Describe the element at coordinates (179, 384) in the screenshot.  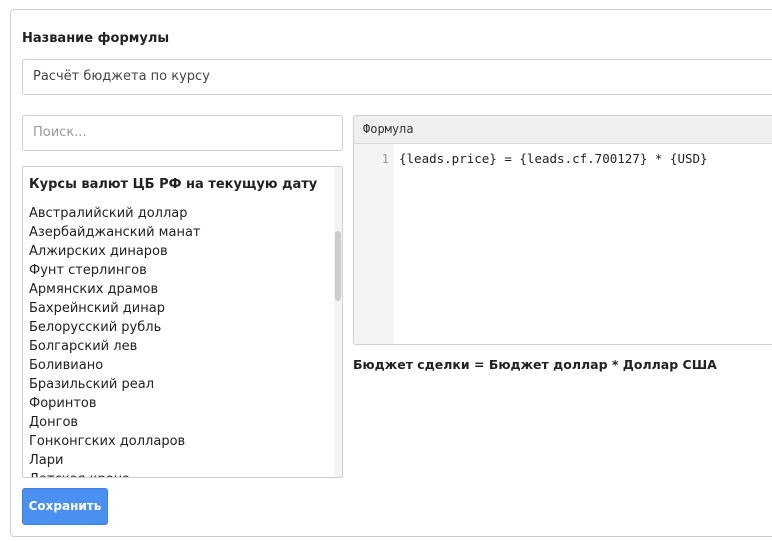
I see `list-item: Бразильский реал` at that location.